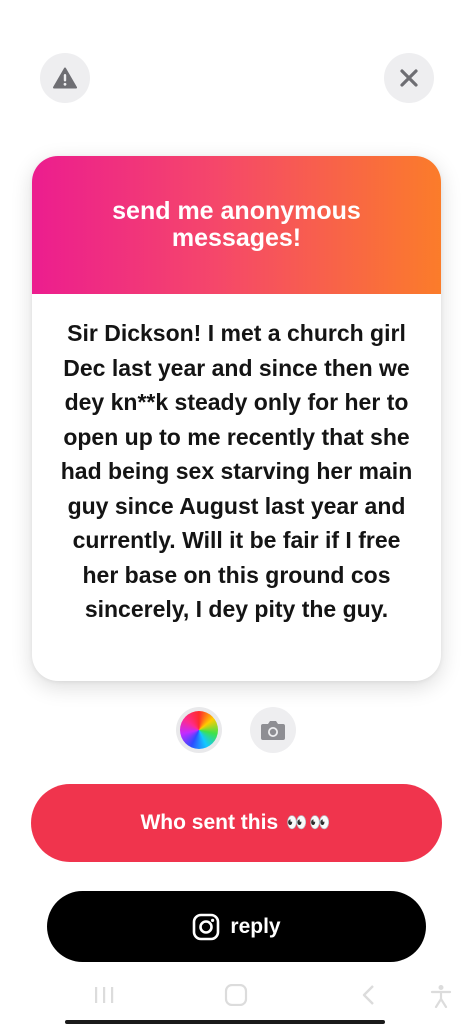 The height and width of the screenshot is (1024, 473). What do you see at coordinates (225, 1022) in the screenshot?
I see `gesture-handle` at bounding box center [225, 1022].